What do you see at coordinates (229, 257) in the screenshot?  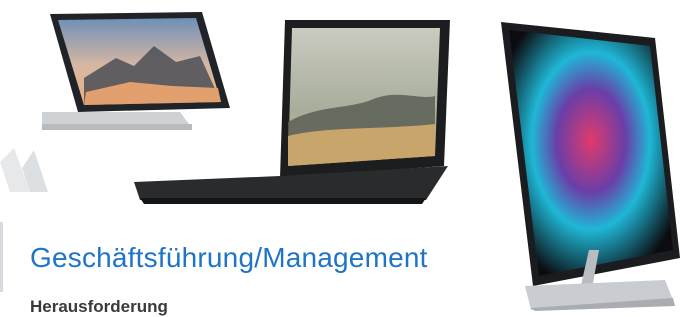 I see `page-title: Geschäftsführung/Management` at bounding box center [229, 257].